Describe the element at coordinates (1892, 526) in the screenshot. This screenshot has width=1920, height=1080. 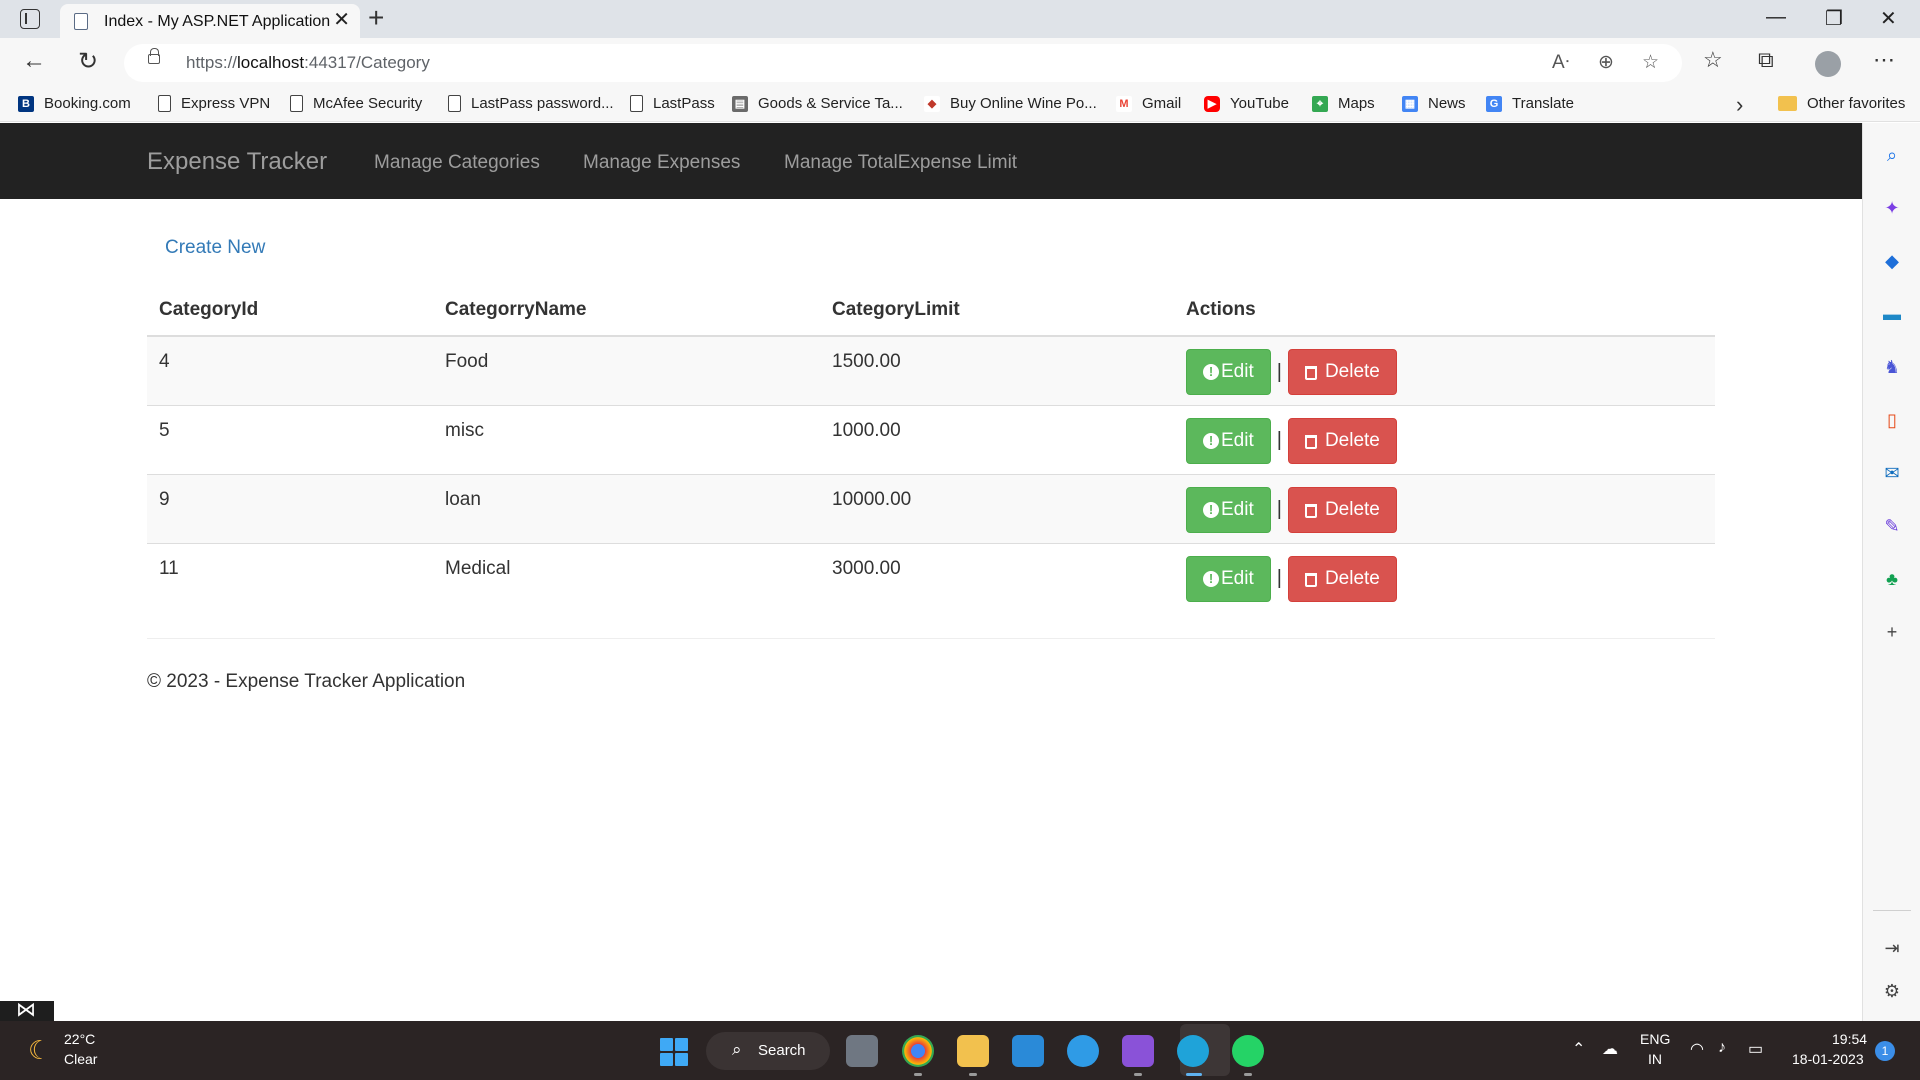
I see `designer-icon: ✎` at that location.